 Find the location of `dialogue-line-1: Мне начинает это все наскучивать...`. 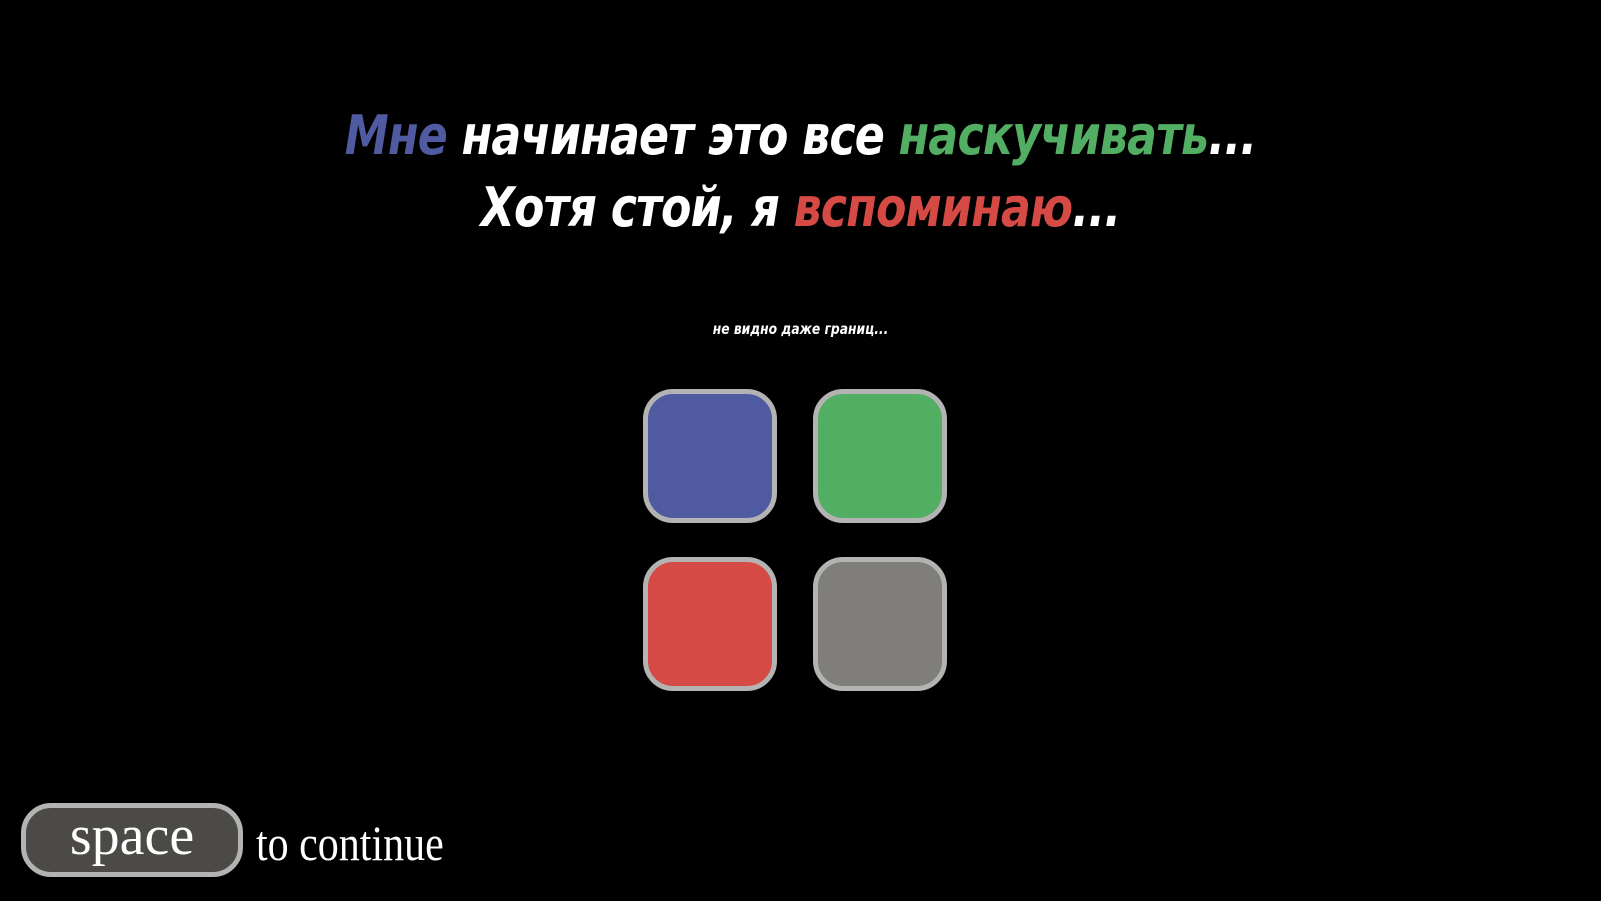

dialogue-line-1: Мне начинает это все наскучивать... is located at coordinates (800, 136).